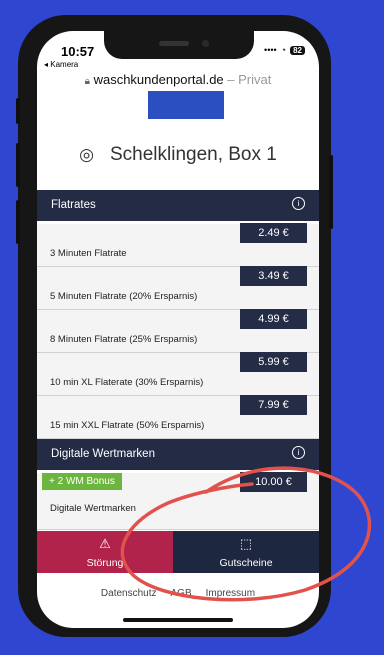 The width and height of the screenshot is (384, 655). I want to click on back-to-app-link: ◂ Kamera, so click(61, 64).